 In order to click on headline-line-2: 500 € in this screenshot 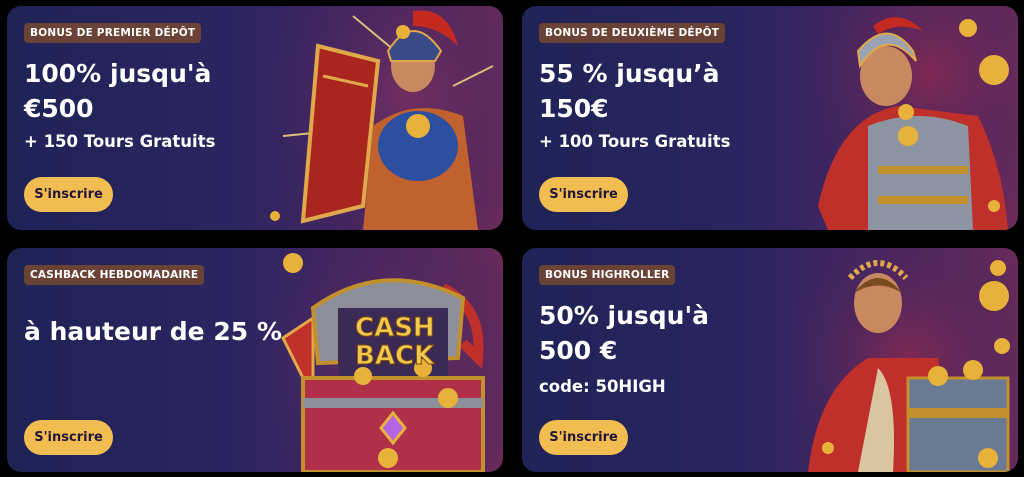, I will do `click(578, 350)`.